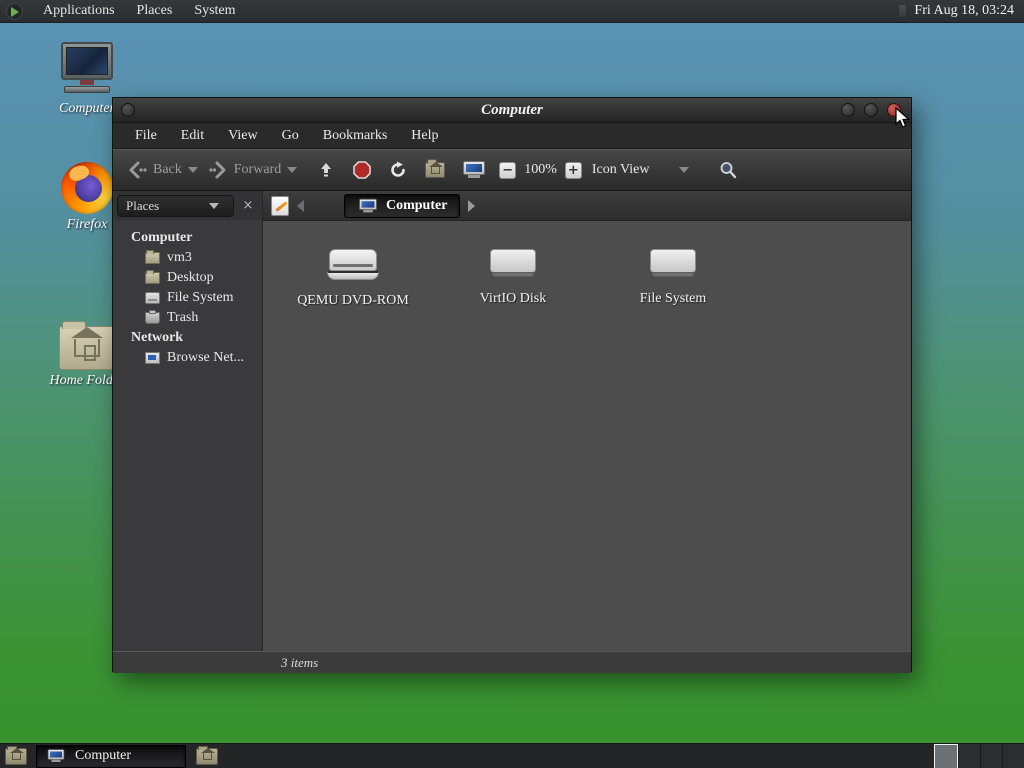  I want to click on sidebar-item-vm3: vm3, so click(187, 258).